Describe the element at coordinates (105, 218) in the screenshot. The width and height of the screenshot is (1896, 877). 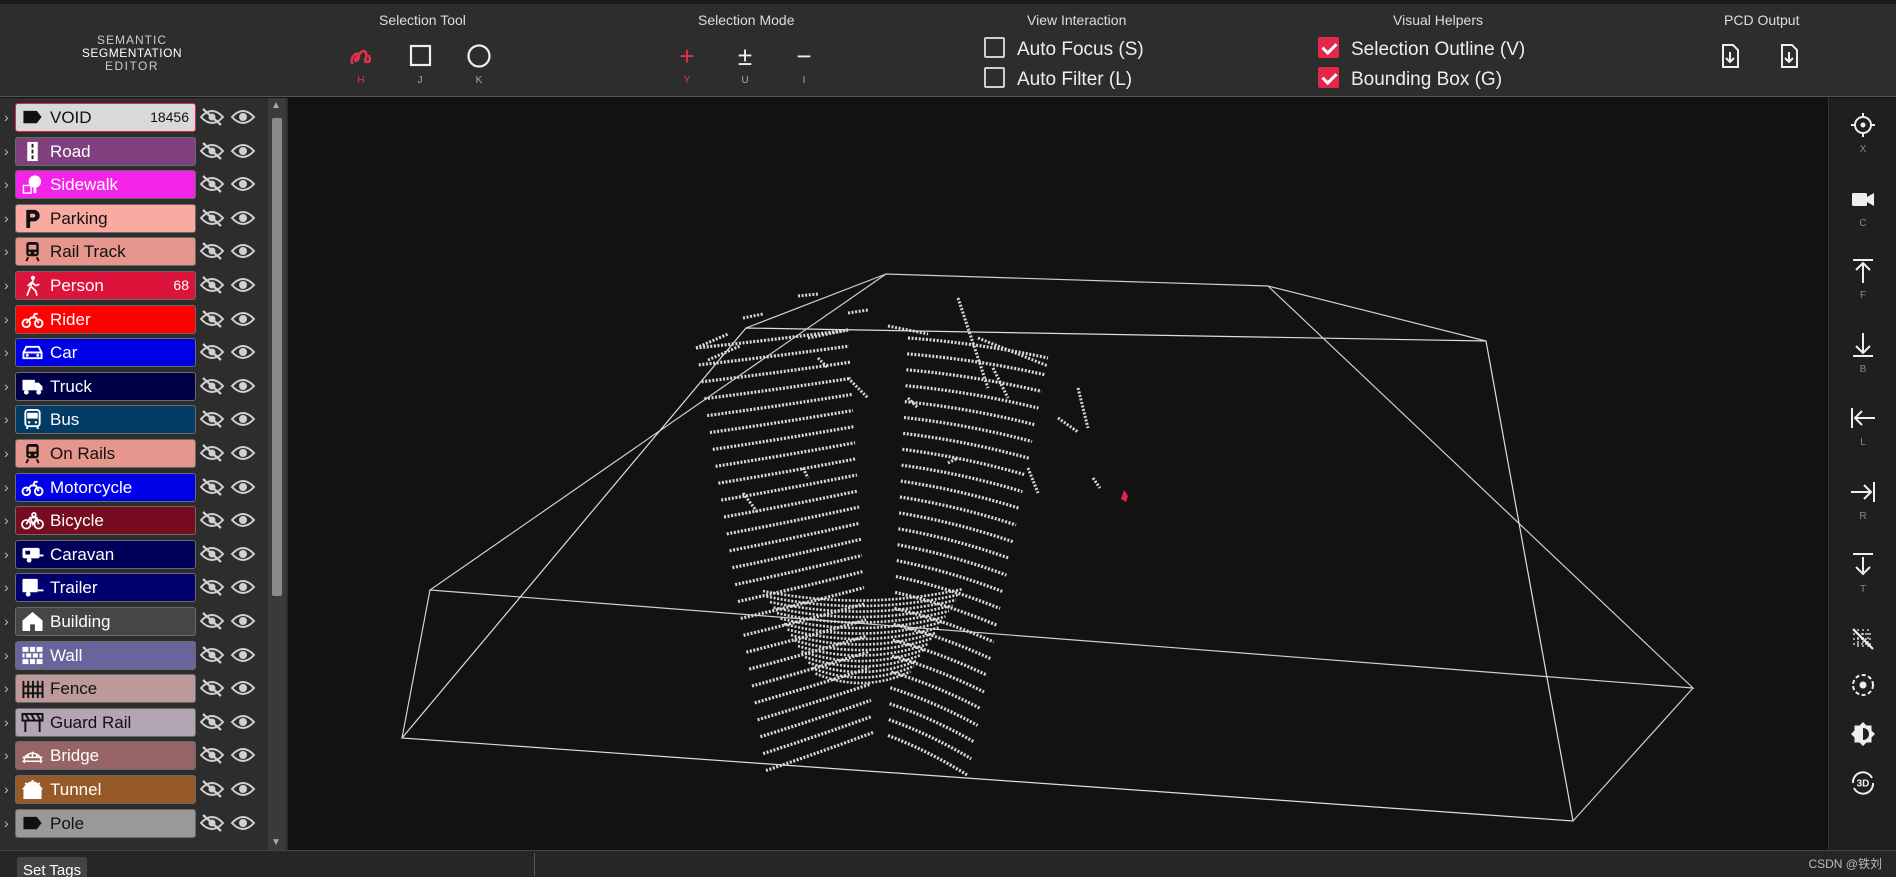
I see `class-tag: Parking` at that location.